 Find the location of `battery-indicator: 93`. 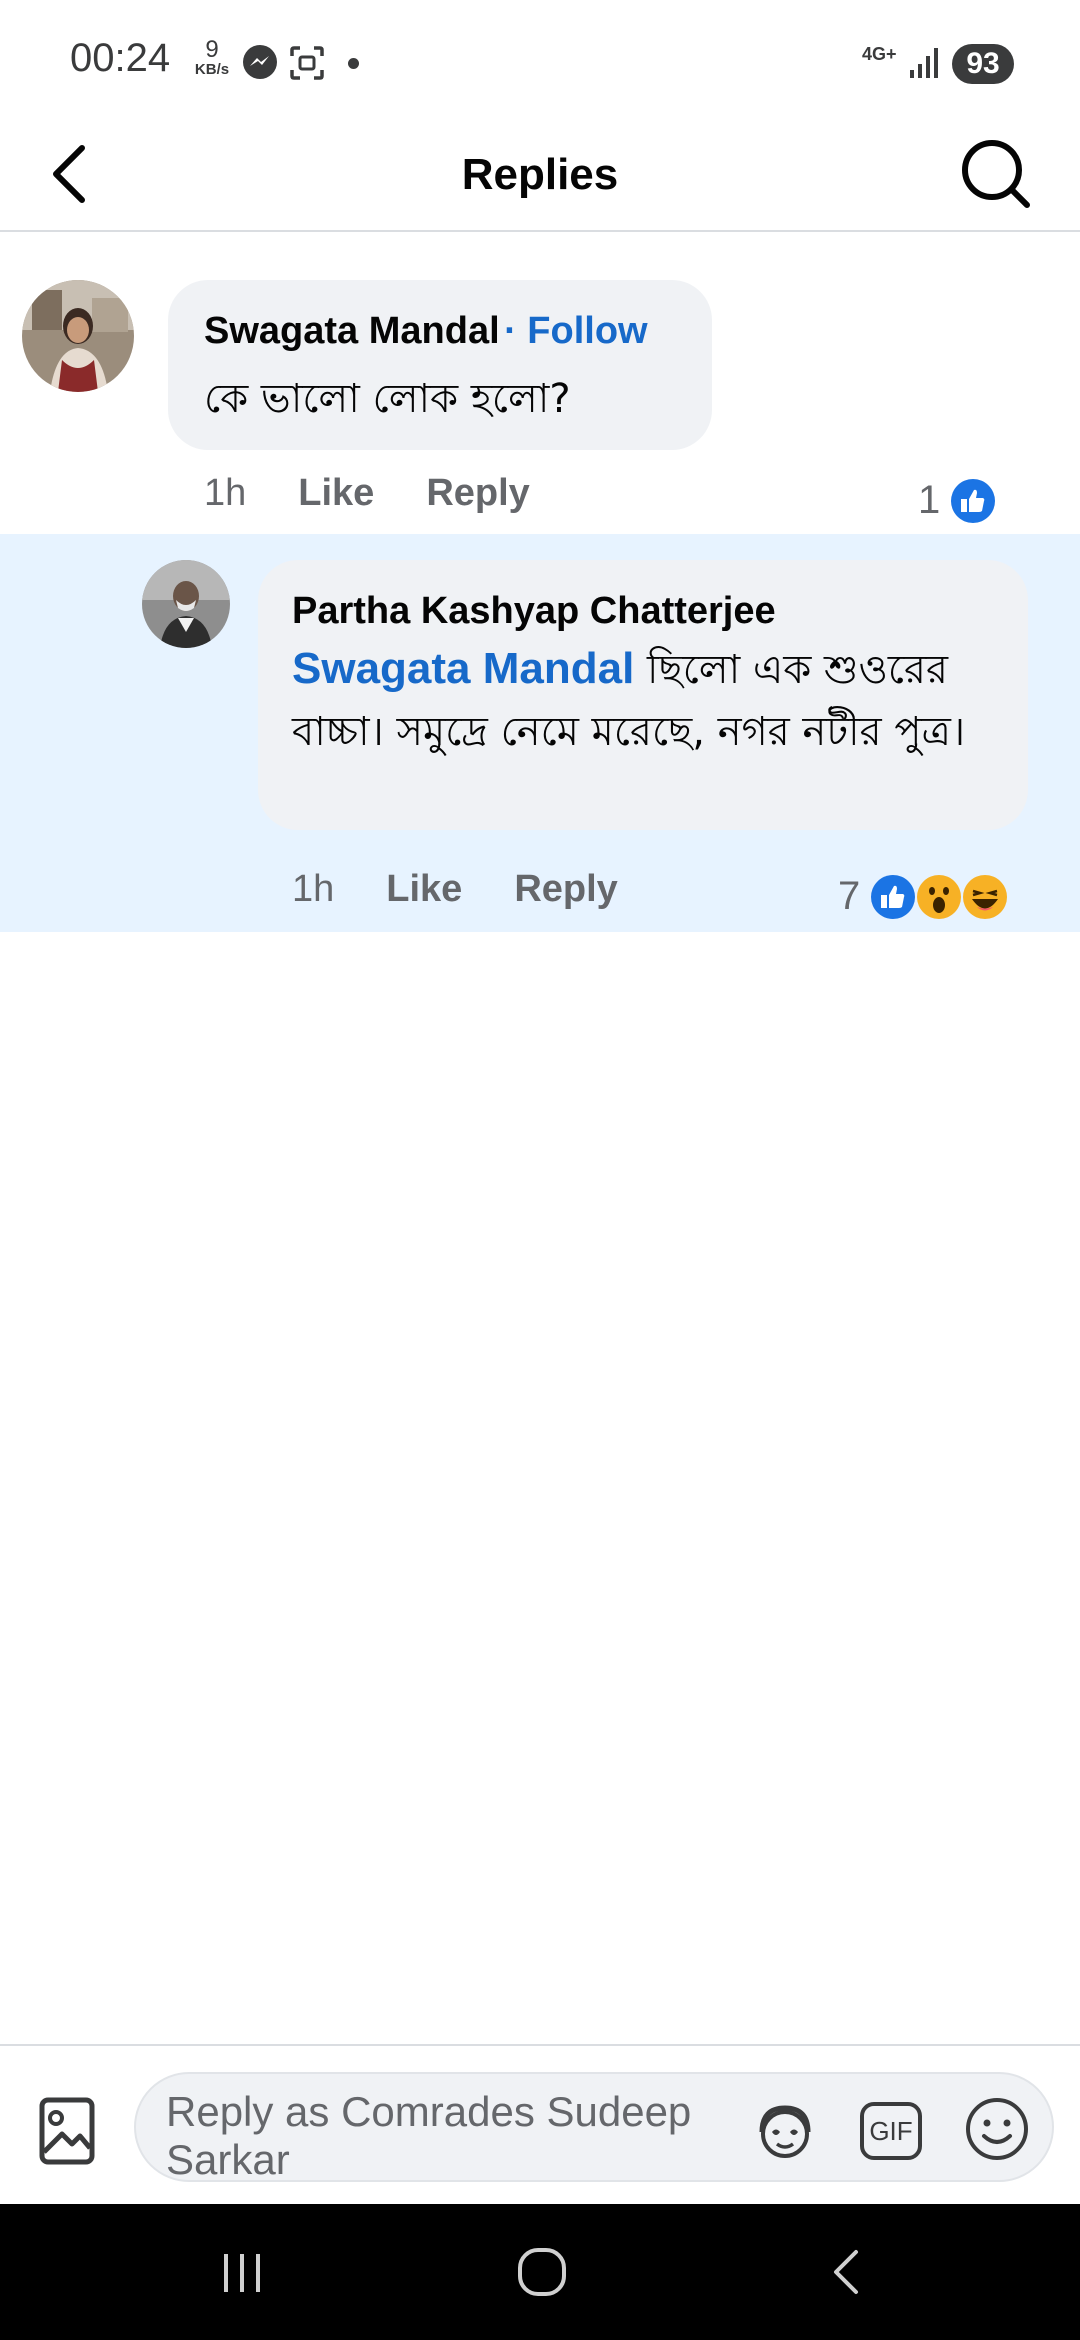

battery-indicator: 93 is located at coordinates (983, 64).